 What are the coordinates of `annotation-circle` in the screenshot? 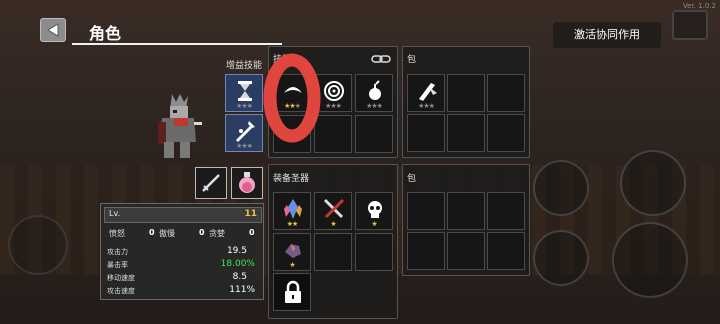 It's located at (292, 98).